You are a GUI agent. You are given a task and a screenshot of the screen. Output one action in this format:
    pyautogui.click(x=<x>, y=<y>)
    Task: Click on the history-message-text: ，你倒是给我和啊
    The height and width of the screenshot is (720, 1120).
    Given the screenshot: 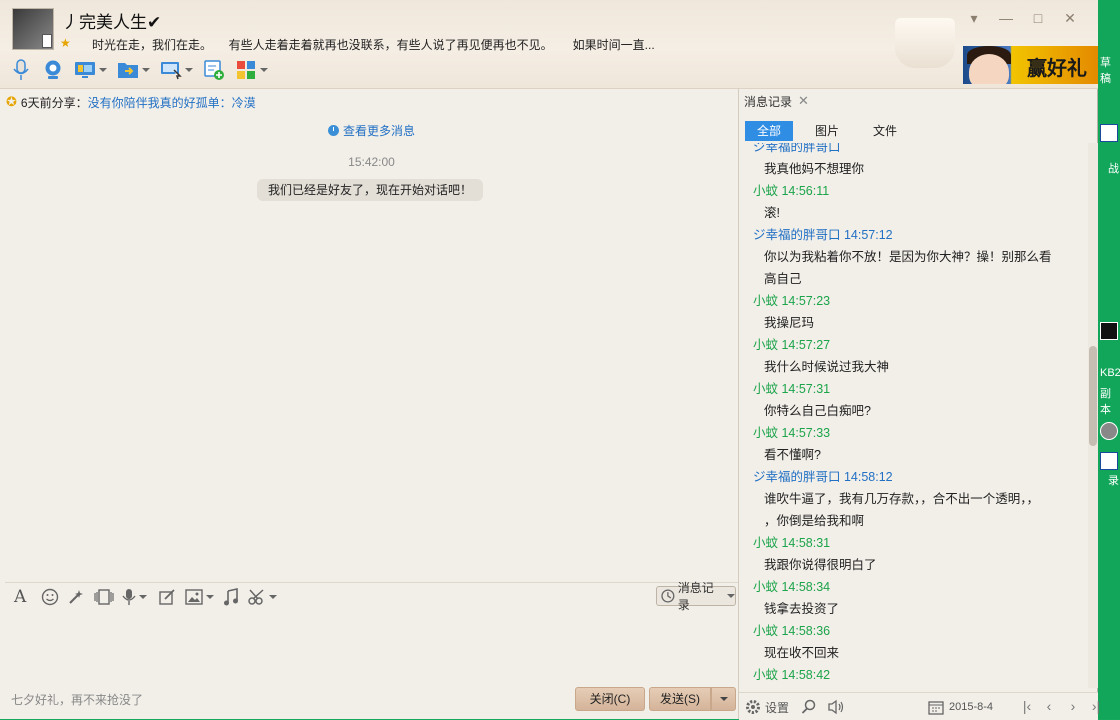 What is the action you would take?
    pyautogui.click(x=814, y=519)
    